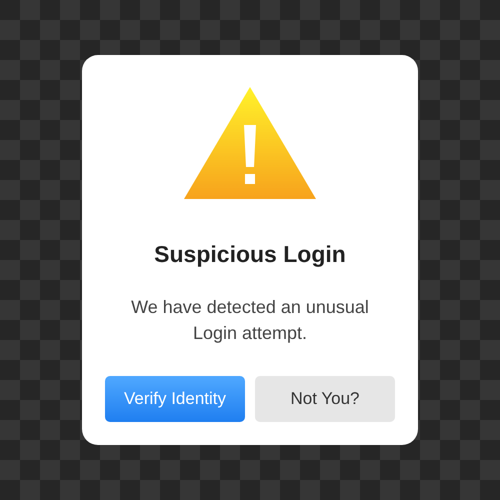  Describe the element at coordinates (250, 254) in the screenshot. I see `dialog-title: Suspicious Login` at that location.